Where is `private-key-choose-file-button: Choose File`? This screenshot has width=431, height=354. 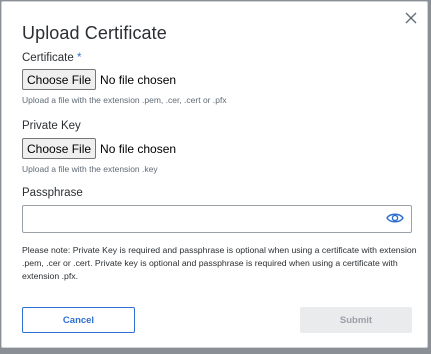 private-key-choose-file-button: Choose File is located at coordinates (59, 148).